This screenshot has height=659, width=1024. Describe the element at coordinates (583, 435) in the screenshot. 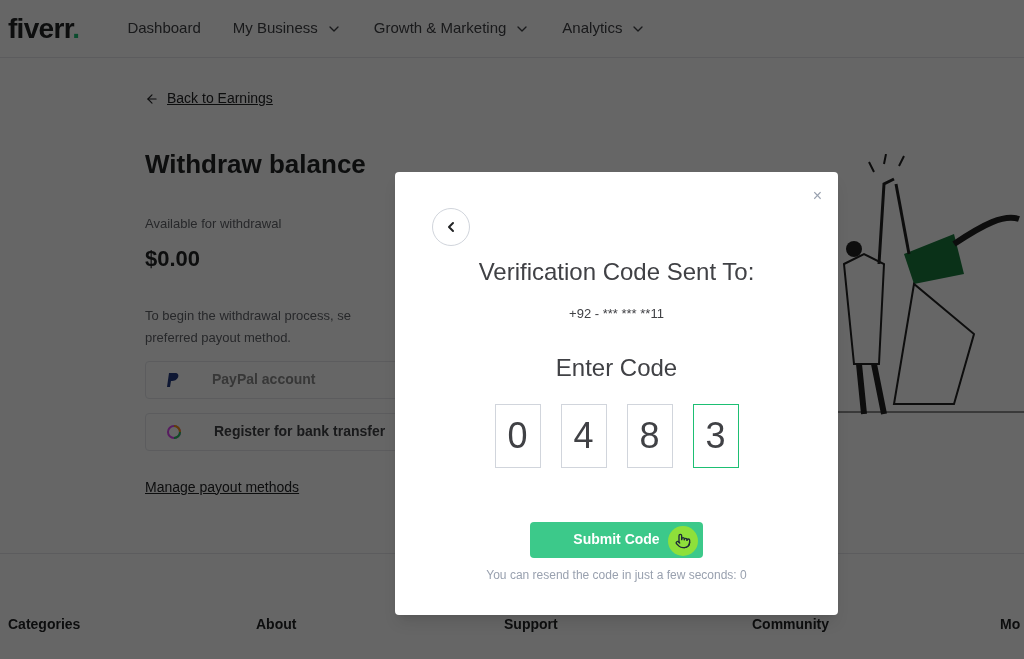

I see `code-digit-input: 4` at that location.